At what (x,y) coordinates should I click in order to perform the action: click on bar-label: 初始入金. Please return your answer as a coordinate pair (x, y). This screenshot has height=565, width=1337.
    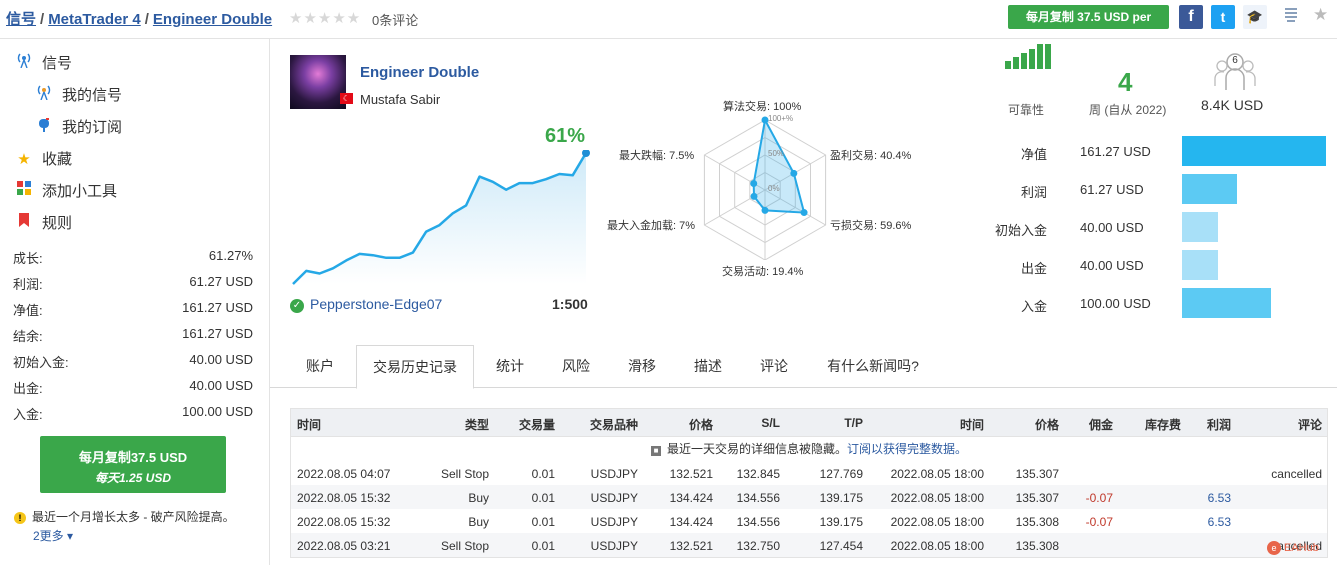
    Looking at the image, I should click on (1020, 230).